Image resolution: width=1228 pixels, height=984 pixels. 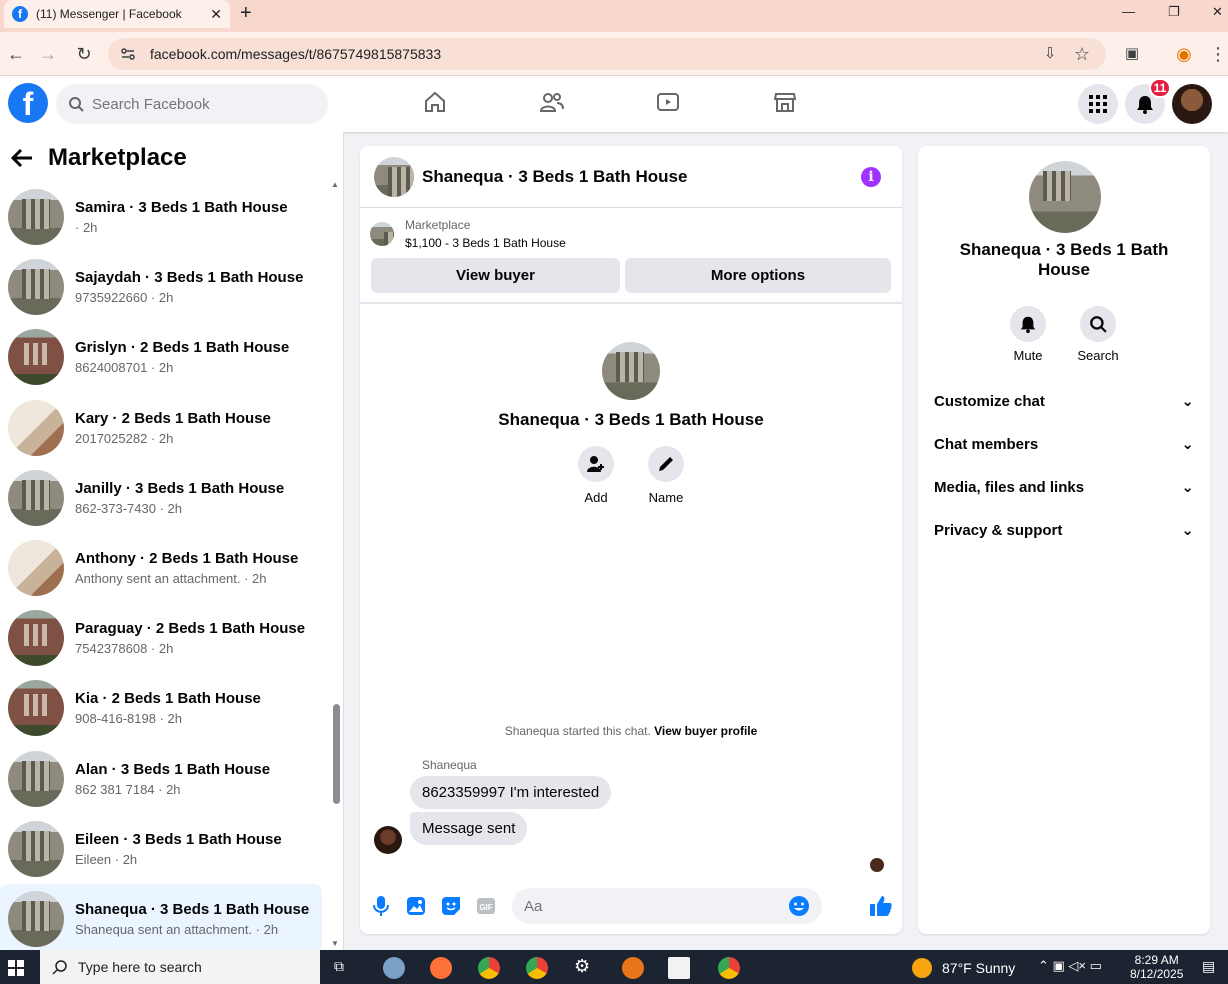 I want to click on close-window-icon: ✕, so click(x=1217, y=12).